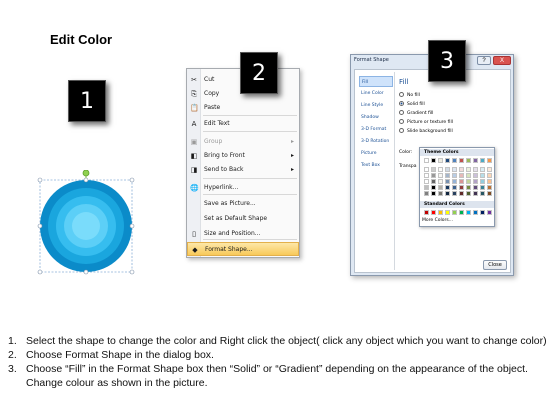  What do you see at coordinates (413, 95) in the screenshot?
I see `fill-option-label: No fill` at bounding box center [413, 95].